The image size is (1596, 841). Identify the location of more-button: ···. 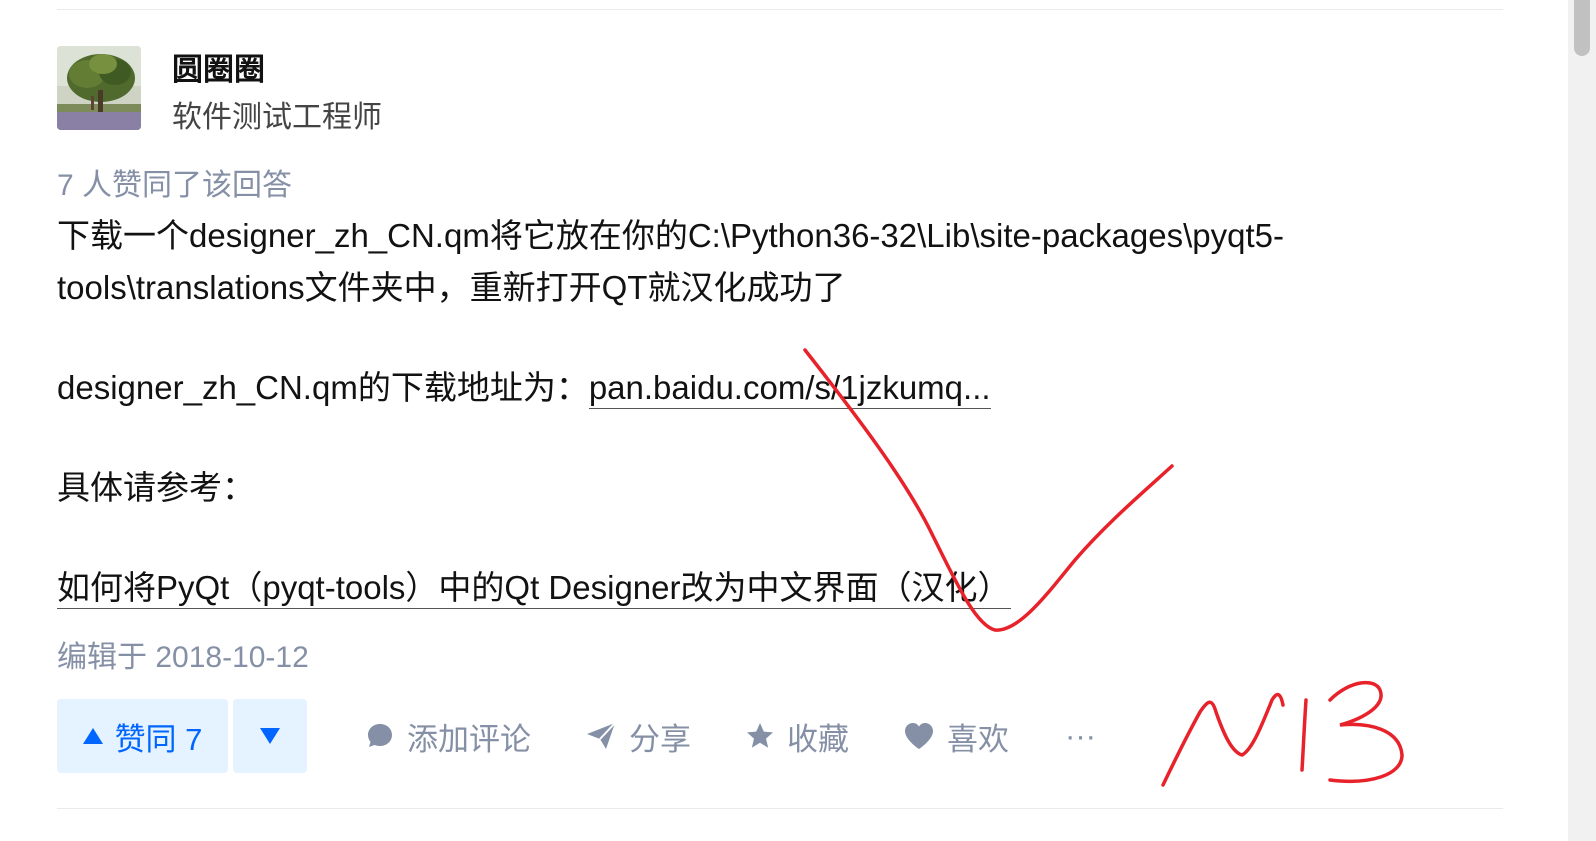
(1080, 736).